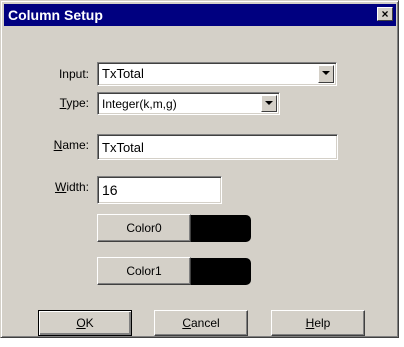  I want to click on width-field: 16, so click(159, 190).